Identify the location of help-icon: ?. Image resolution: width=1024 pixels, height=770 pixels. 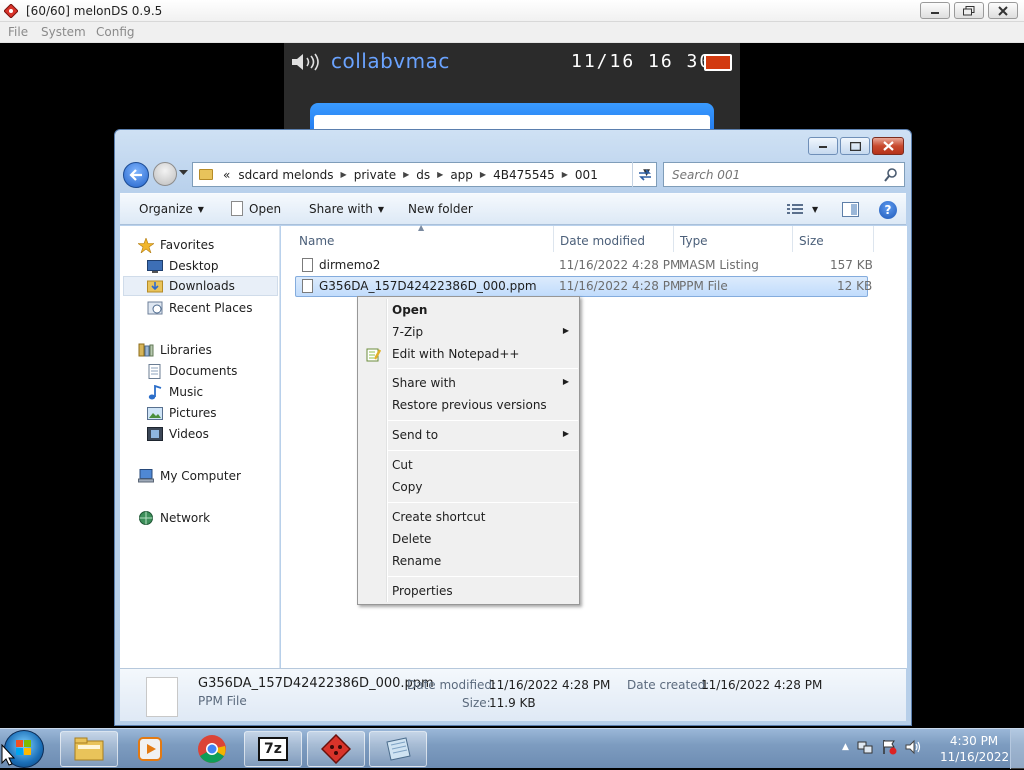
(888, 210).